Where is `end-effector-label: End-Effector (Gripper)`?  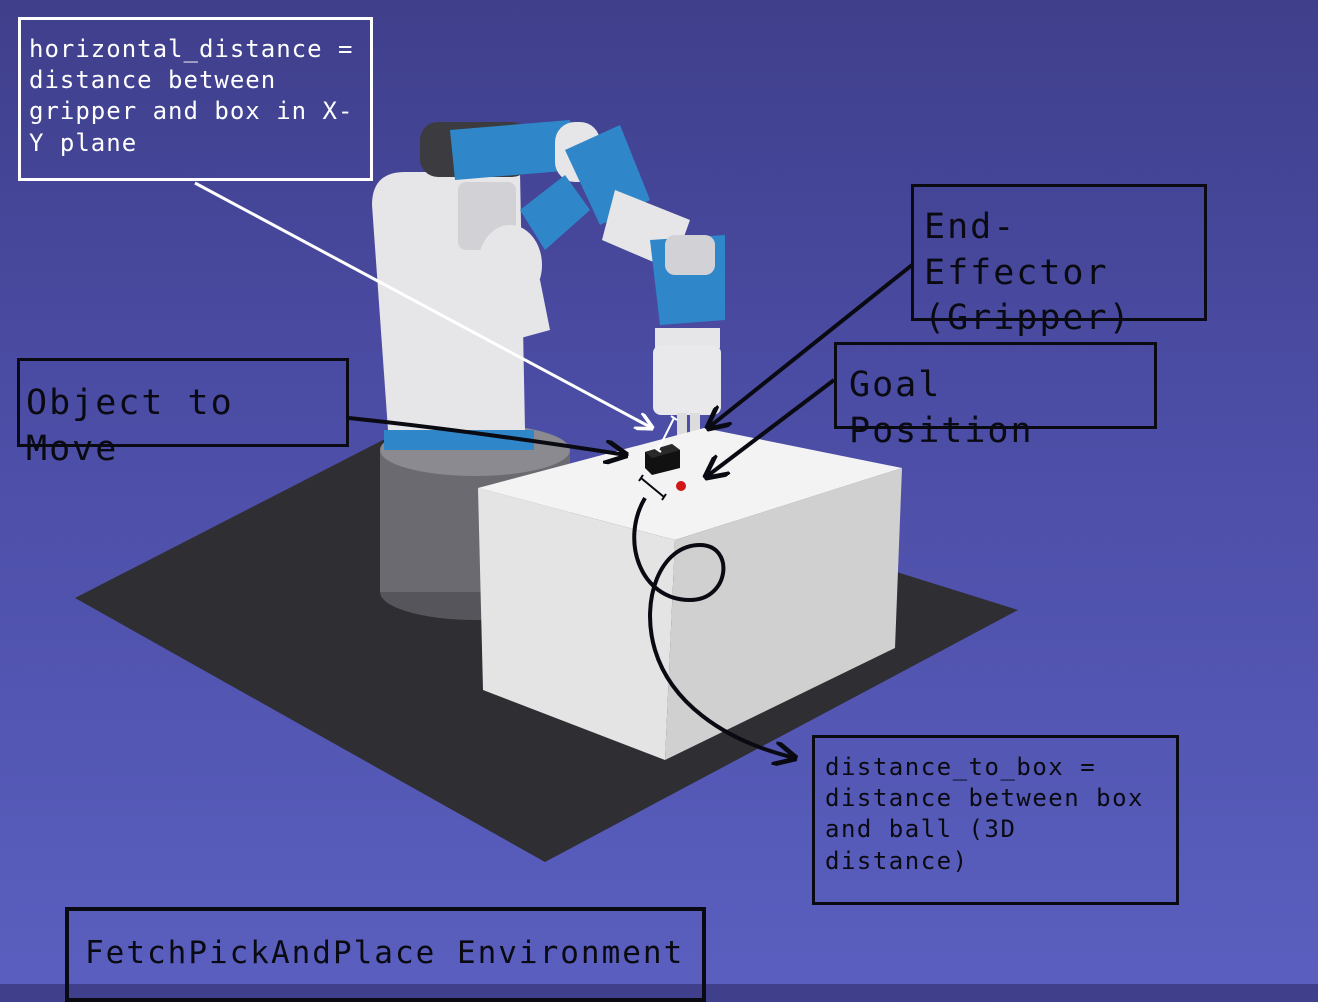
end-effector-label: End-Effector (Gripper) is located at coordinates (1059, 261).